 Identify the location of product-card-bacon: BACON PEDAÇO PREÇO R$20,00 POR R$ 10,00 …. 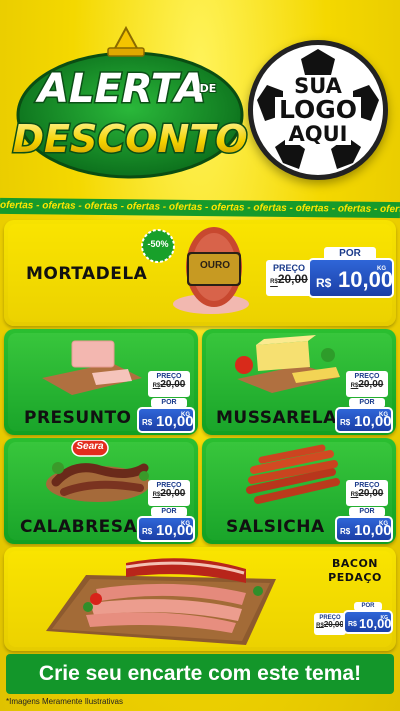
(200, 599).